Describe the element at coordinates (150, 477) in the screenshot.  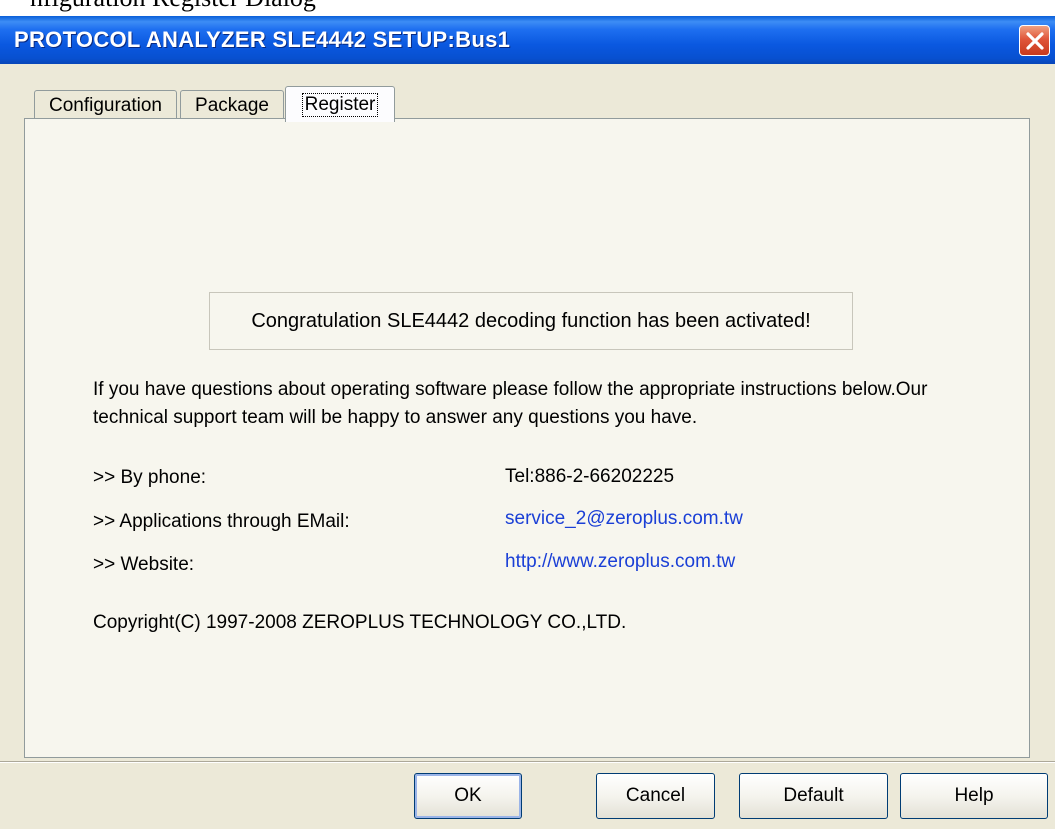
I see `phone-label: >> By phone:` at that location.